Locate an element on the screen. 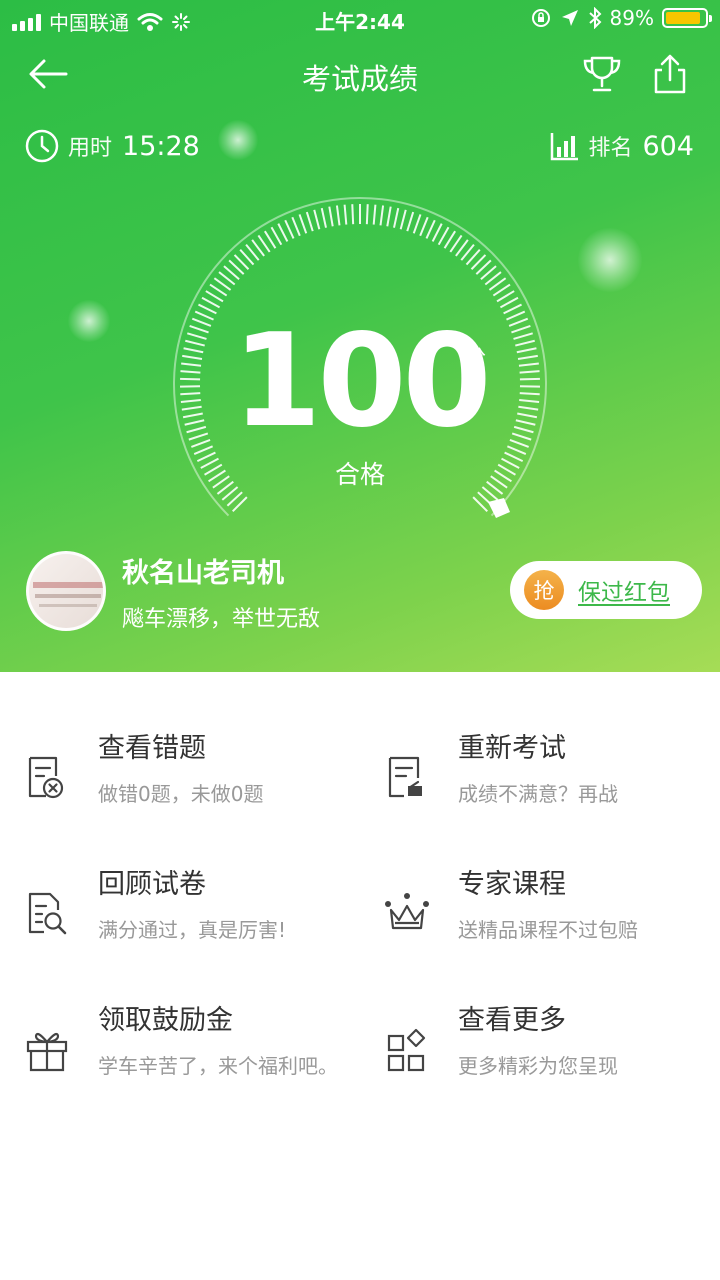 The width and height of the screenshot is (720, 1280). nav-bar: 考试成绩 is located at coordinates (360, 74).